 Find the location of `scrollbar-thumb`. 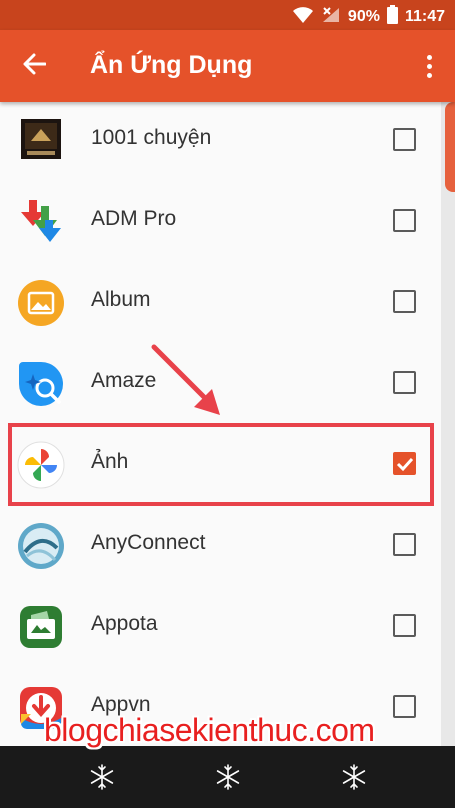

scrollbar-thumb is located at coordinates (450, 147).